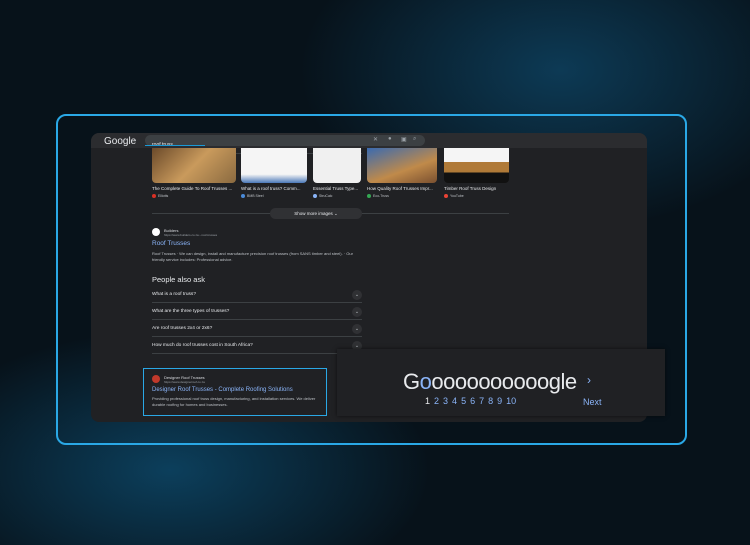 Image resolution: width=750 pixels, height=545 pixels. I want to click on image-caption: Timber Roof Truss Design, so click(470, 188).